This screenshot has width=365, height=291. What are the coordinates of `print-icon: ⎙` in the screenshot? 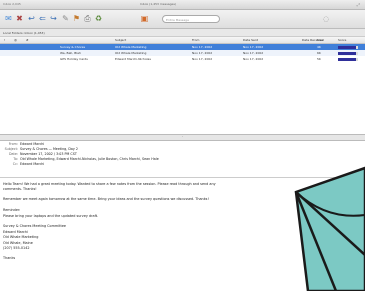 It's located at (87, 19).